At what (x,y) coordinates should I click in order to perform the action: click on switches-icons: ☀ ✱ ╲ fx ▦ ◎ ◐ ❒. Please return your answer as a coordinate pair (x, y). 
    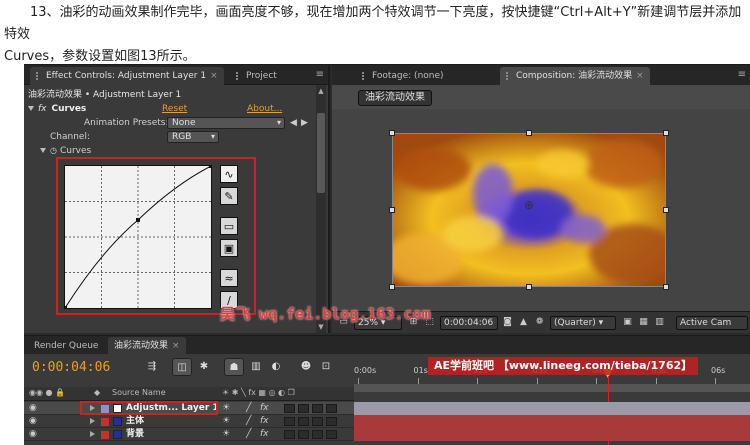
    Looking at the image, I should click on (258, 392).